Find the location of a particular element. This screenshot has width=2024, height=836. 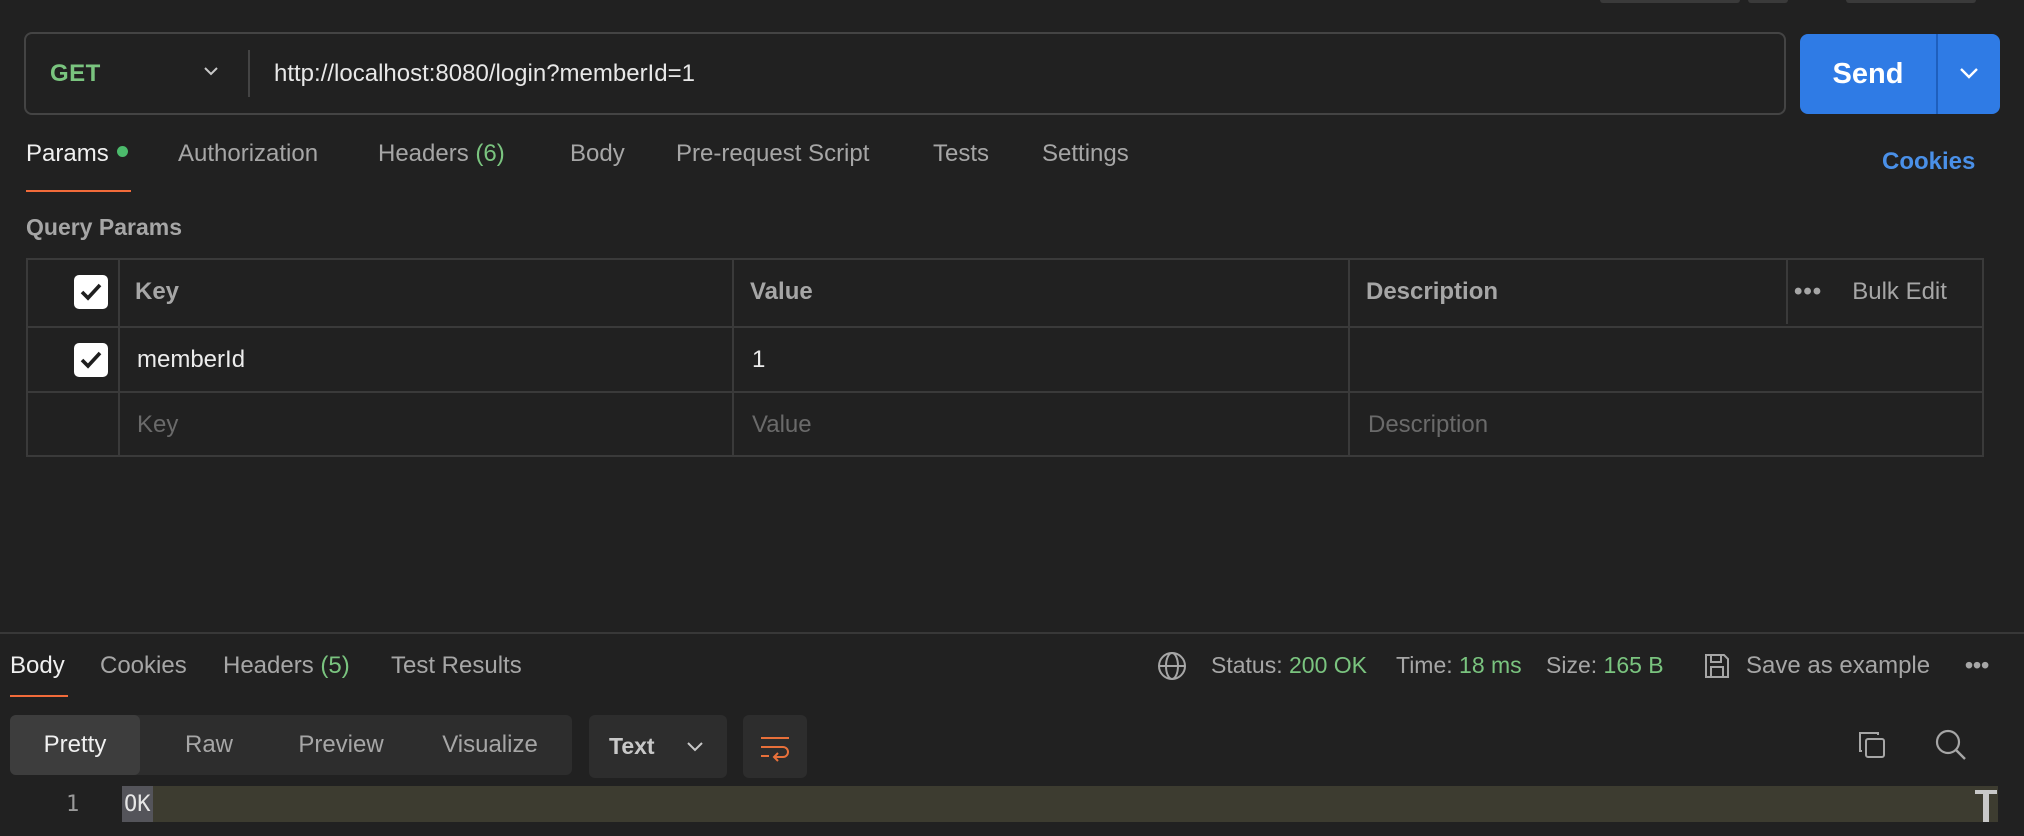

column-header-value: Value is located at coordinates (781, 291).